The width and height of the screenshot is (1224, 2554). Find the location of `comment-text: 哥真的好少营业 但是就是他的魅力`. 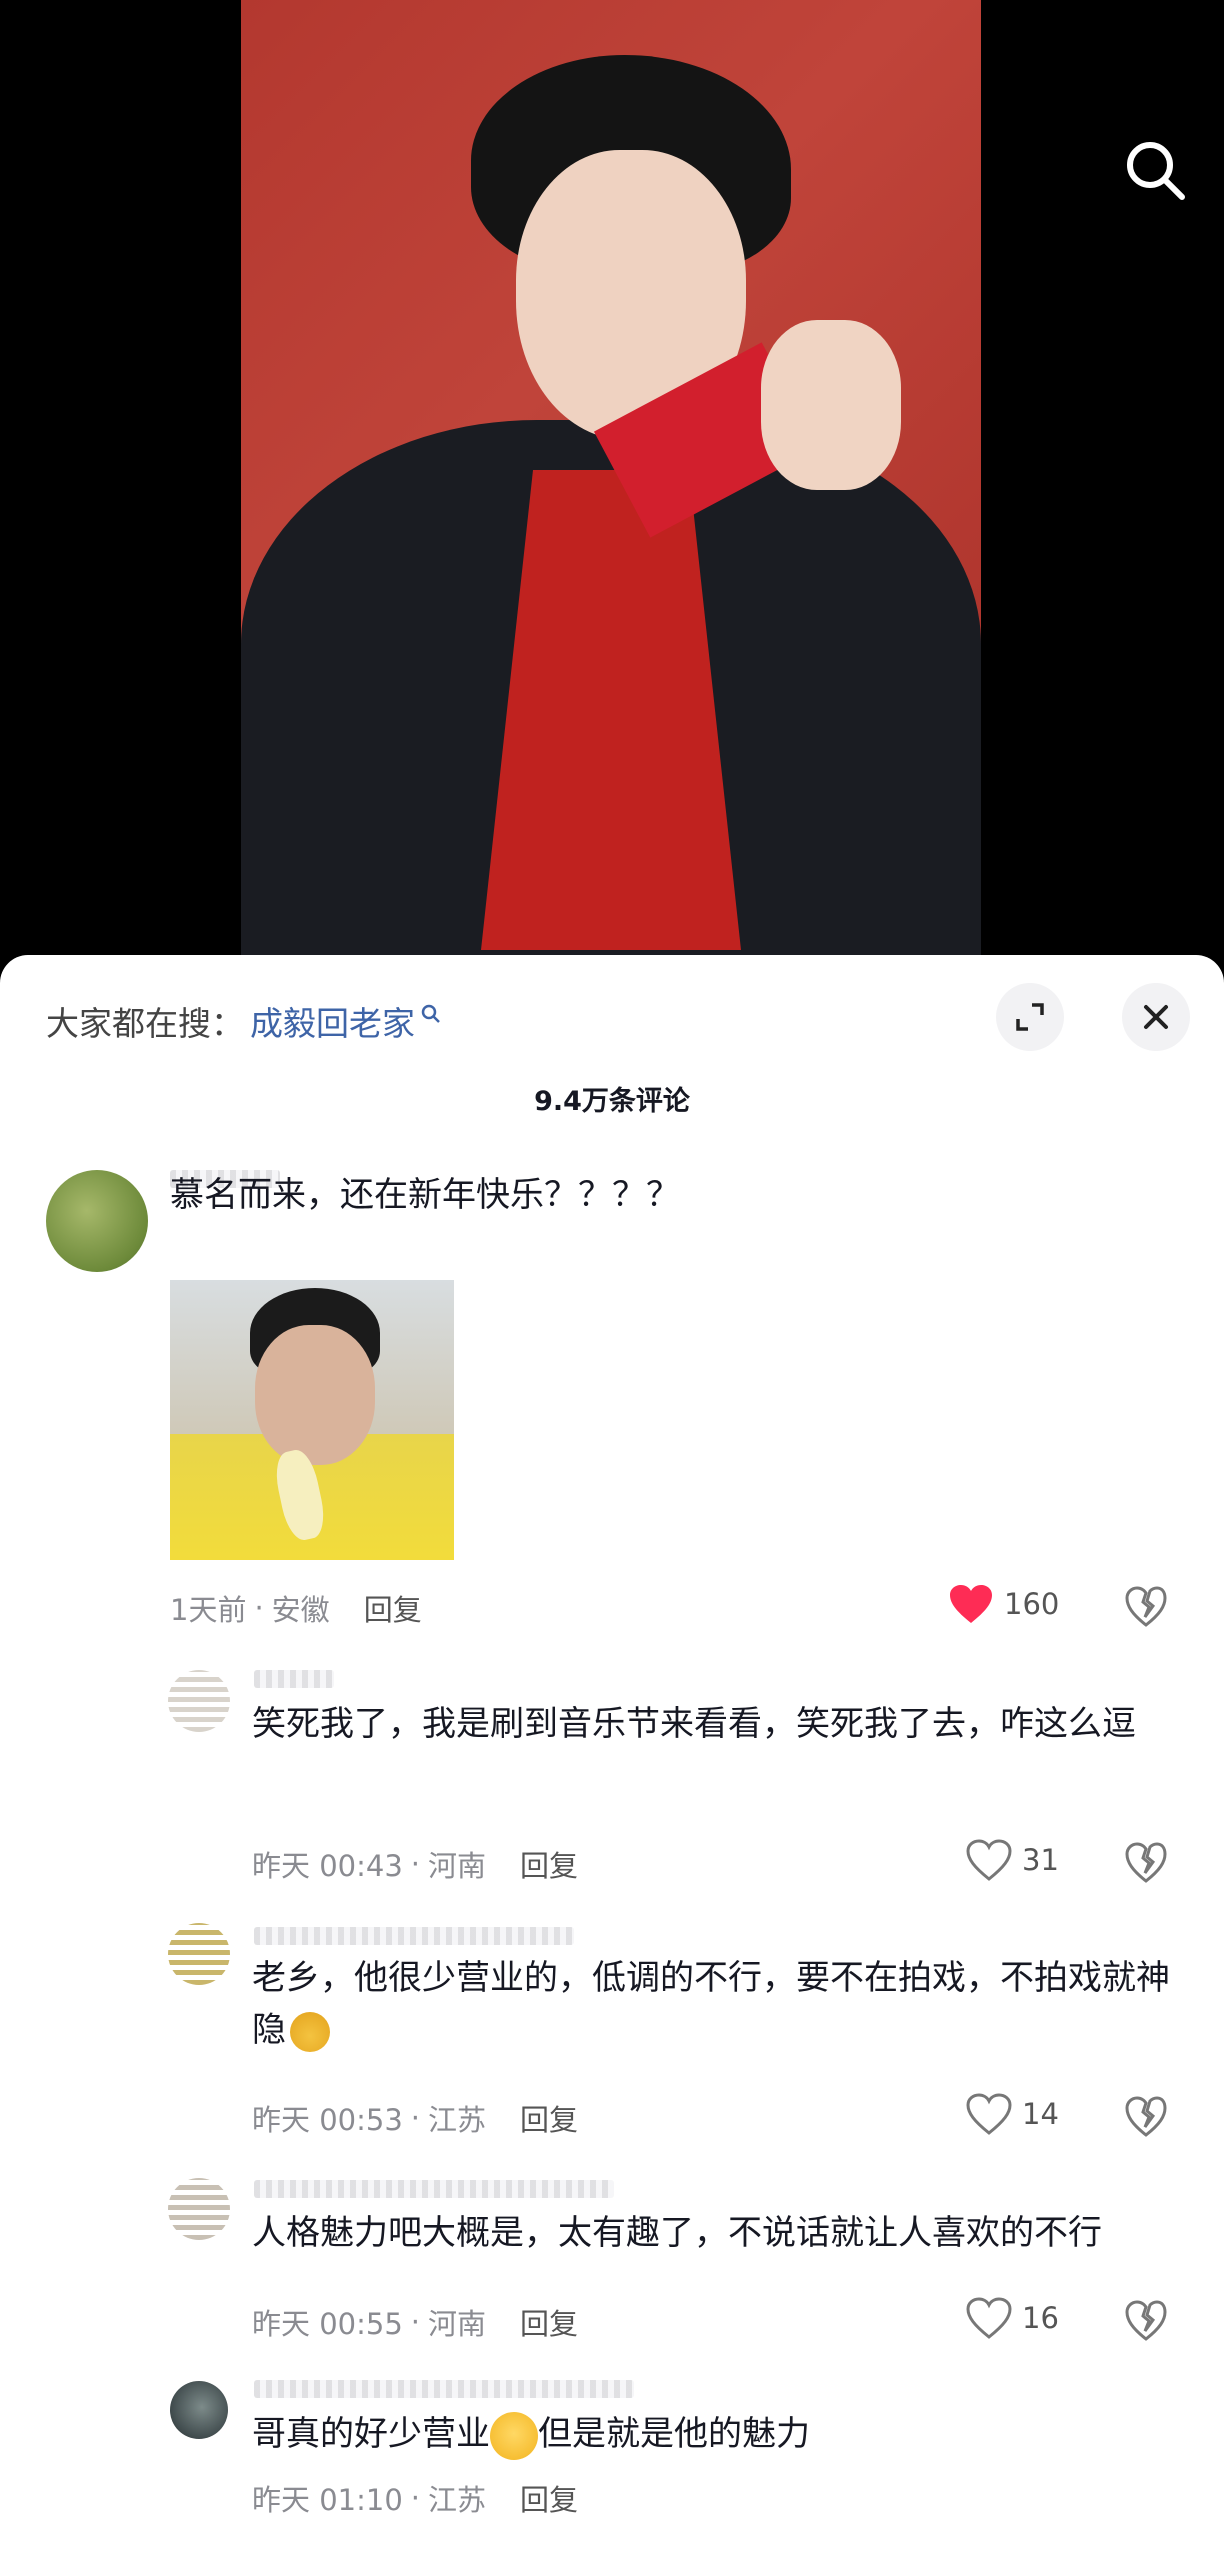

comment-text: 哥真的好少营业 但是就是他的魅力 is located at coordinates (722, 2434).